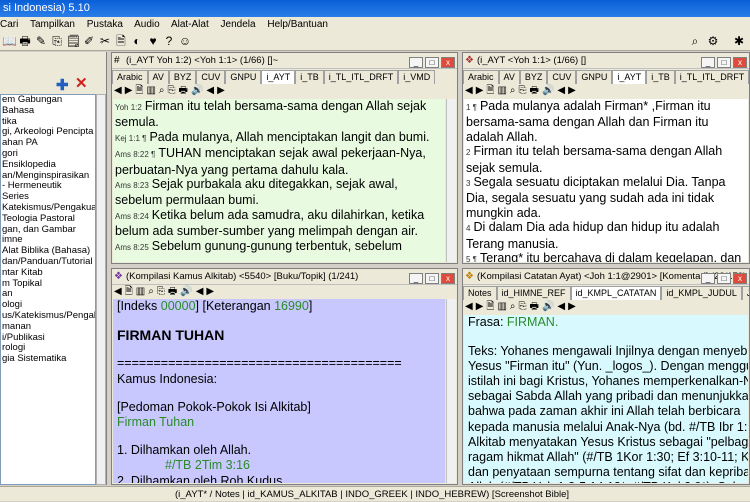 Image resolution: width=750 pixels, height=502 pixels. Describe the element at coordinates (297, 24) in the screenshot. I see `menu-help: Help/Bantuan` at that location.